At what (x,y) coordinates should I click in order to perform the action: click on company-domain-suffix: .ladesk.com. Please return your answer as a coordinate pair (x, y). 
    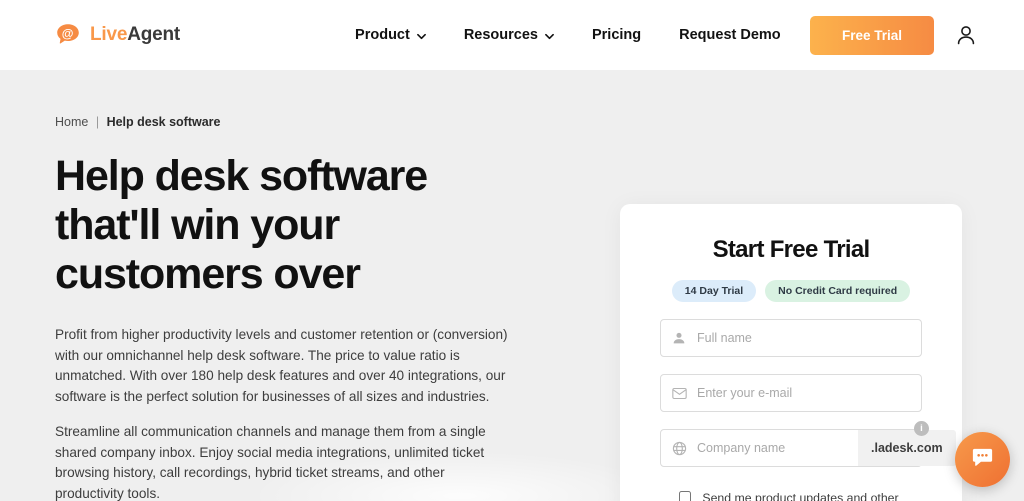
    Looking at the image, I should click on (907, 448).